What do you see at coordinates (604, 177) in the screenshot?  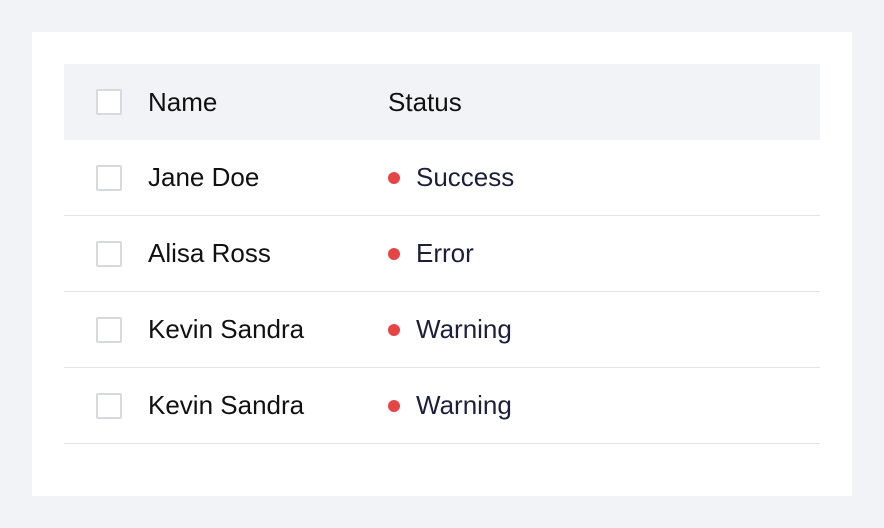 I see `row-status: Success` at bounding box center [604, 177].